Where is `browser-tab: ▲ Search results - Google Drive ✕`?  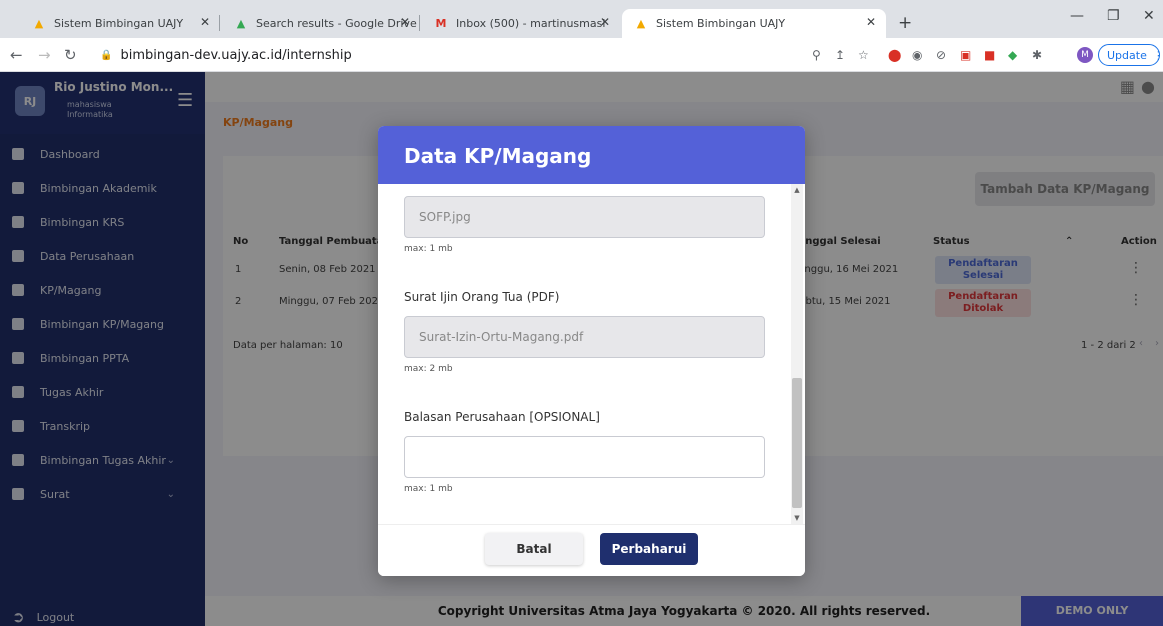
browser-tab: ▲ Search results - Google Drive ✕ is located at coordinates (321, 23).